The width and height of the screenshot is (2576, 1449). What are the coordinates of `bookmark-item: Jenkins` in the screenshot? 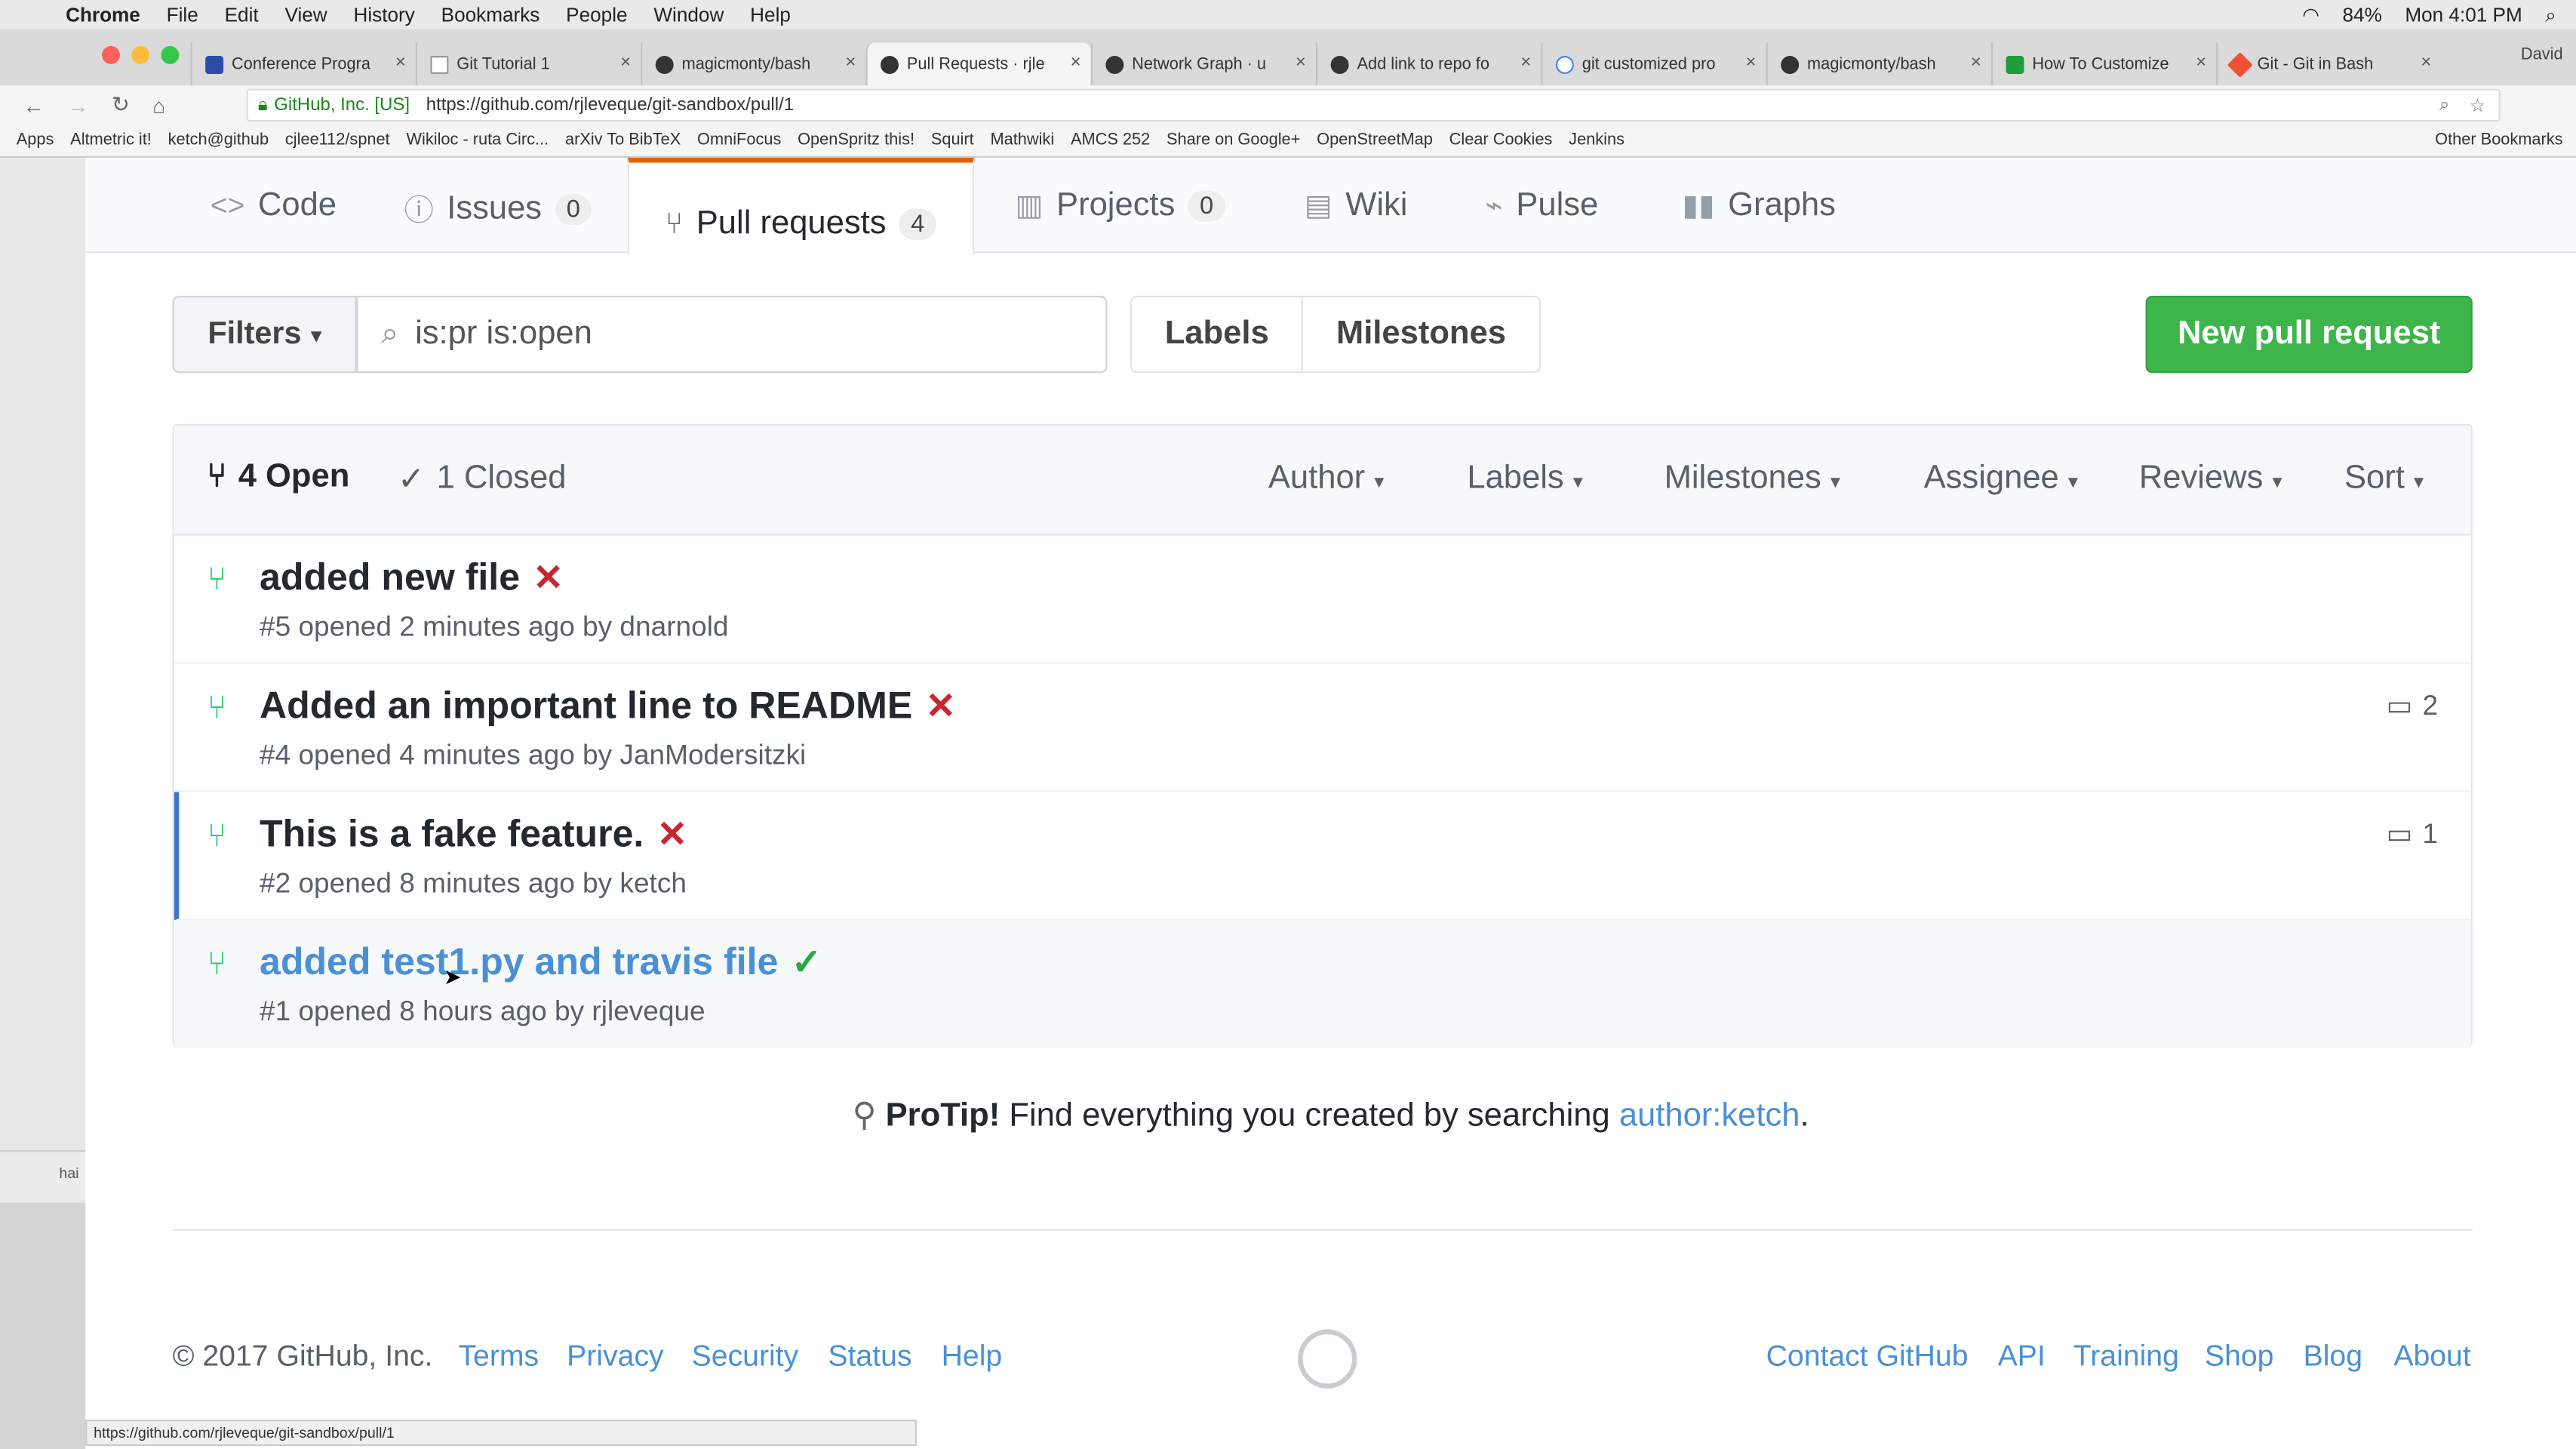 It's located at (1597, 140).